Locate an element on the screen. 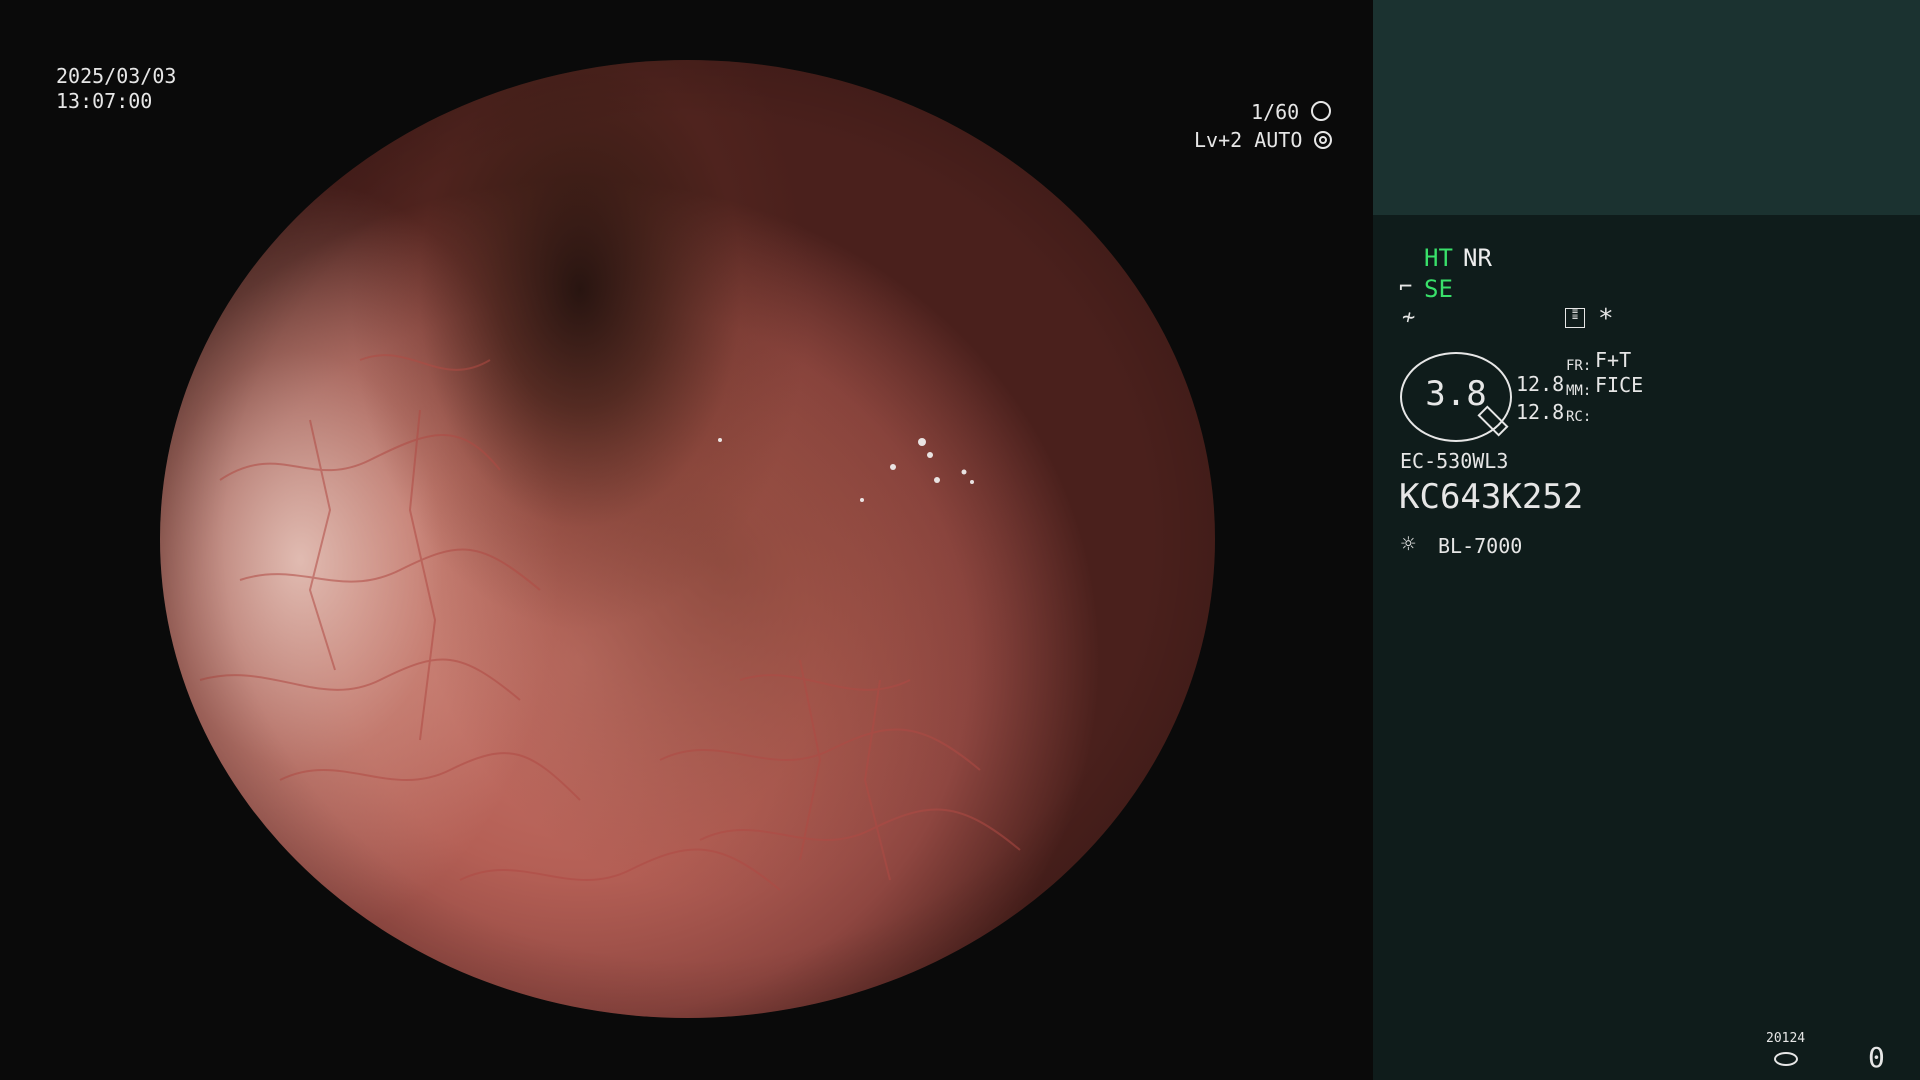 Image resolution: width=1920 pixels, height=1080 pixels. mm-label: MM: is located at coordinates (1579, 391).